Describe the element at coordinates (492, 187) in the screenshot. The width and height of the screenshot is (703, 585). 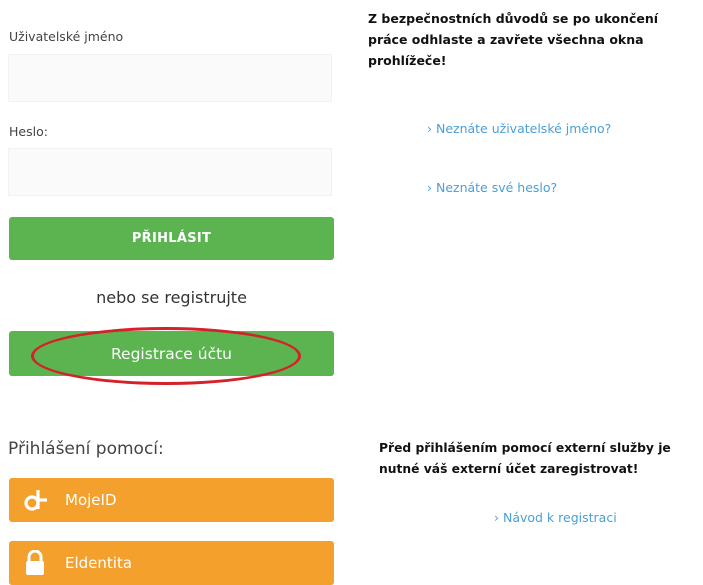
I see `forgot-password-link: › Neznáte své heslo?` at that location.